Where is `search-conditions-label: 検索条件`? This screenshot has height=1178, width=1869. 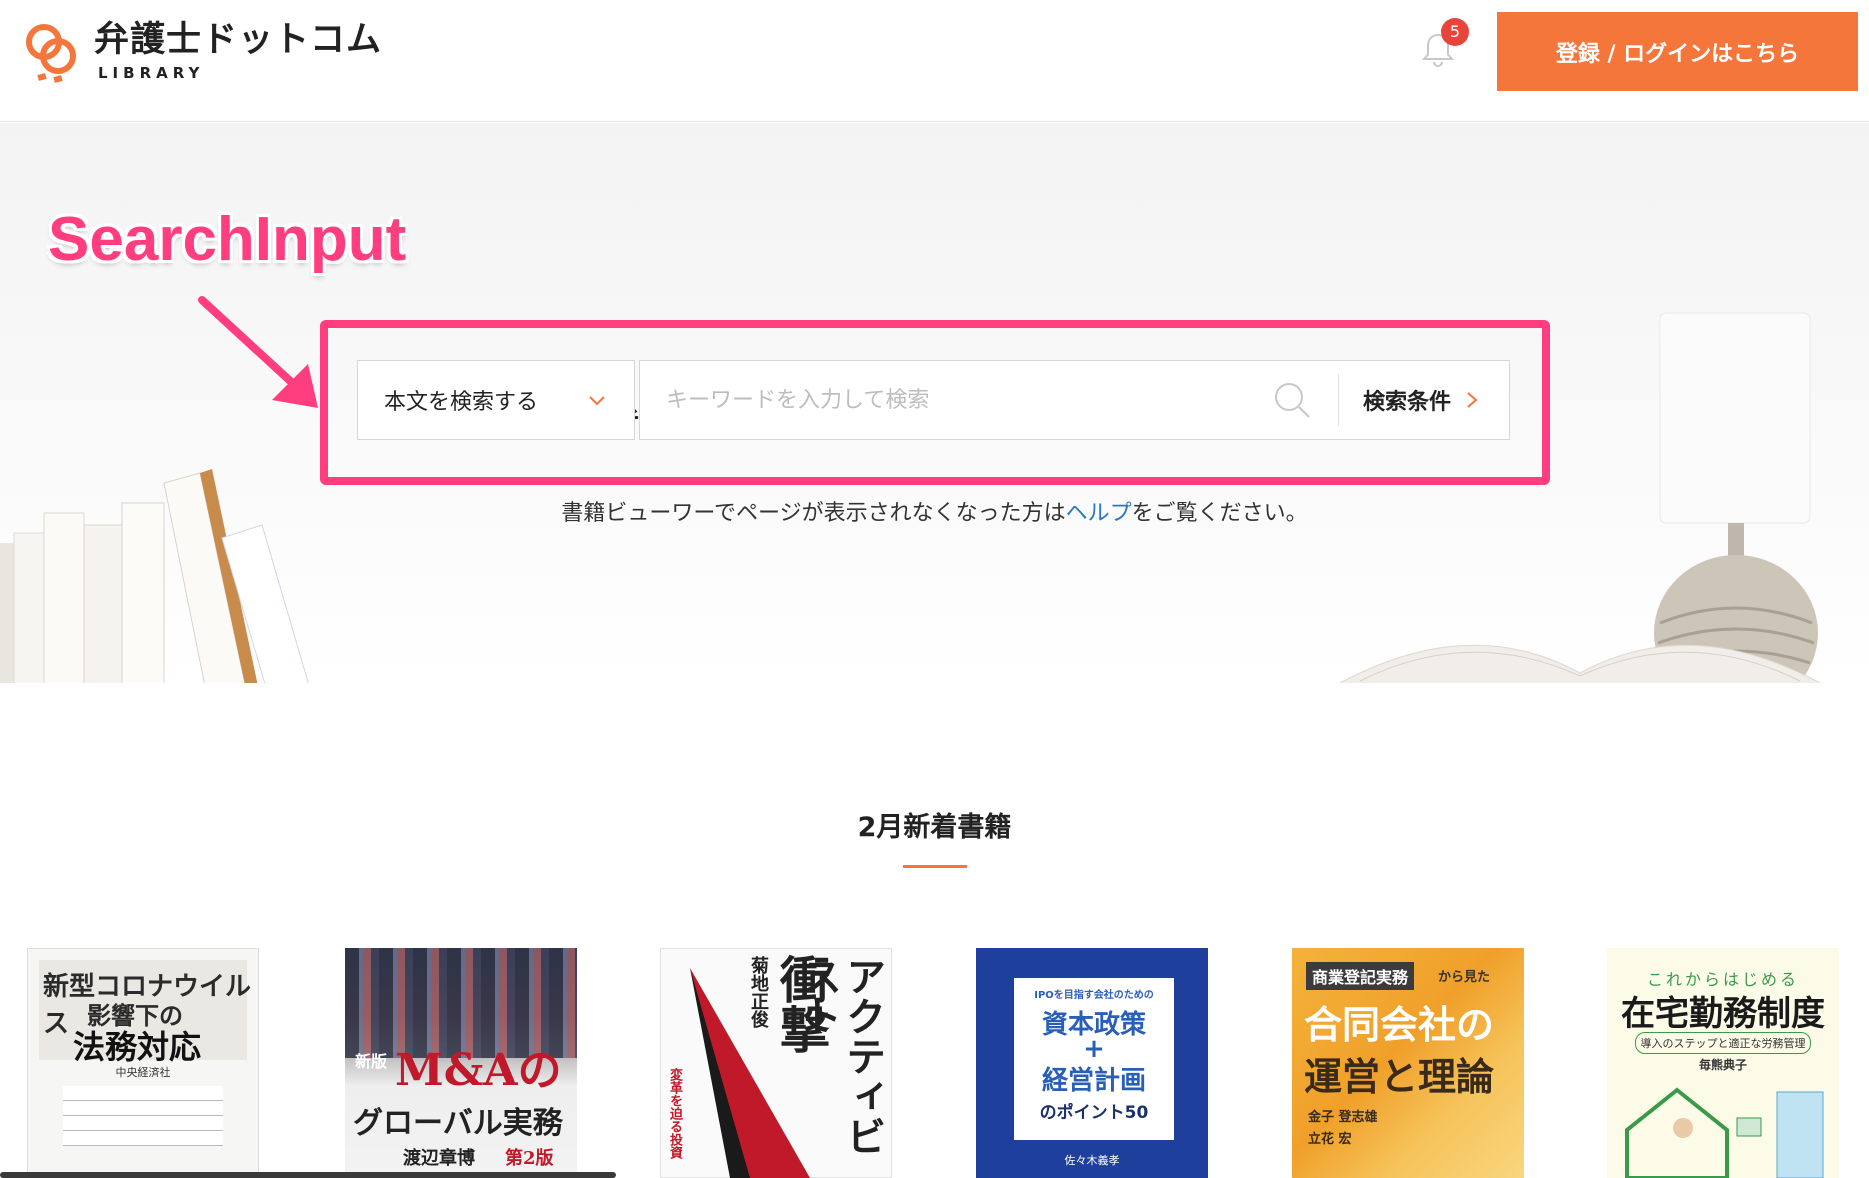 search-conditions-label: 検索条件 is located at coordinates (1407, 402).